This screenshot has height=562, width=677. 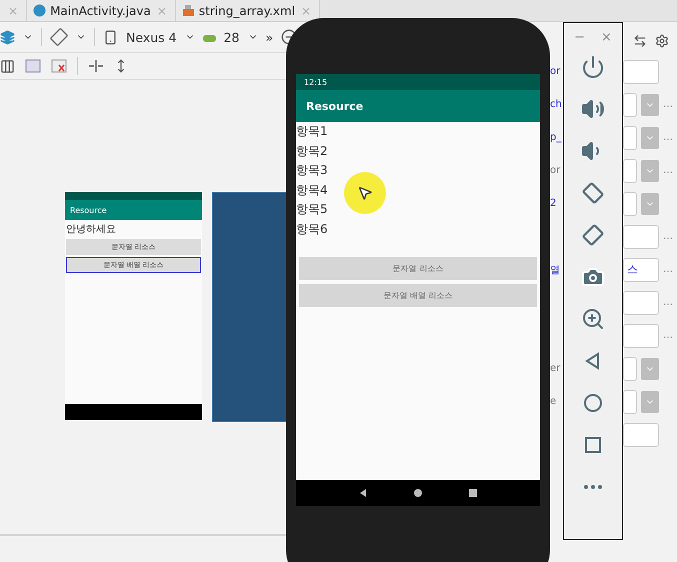 I want to click on recents-icon, so click(x=473, y=493).